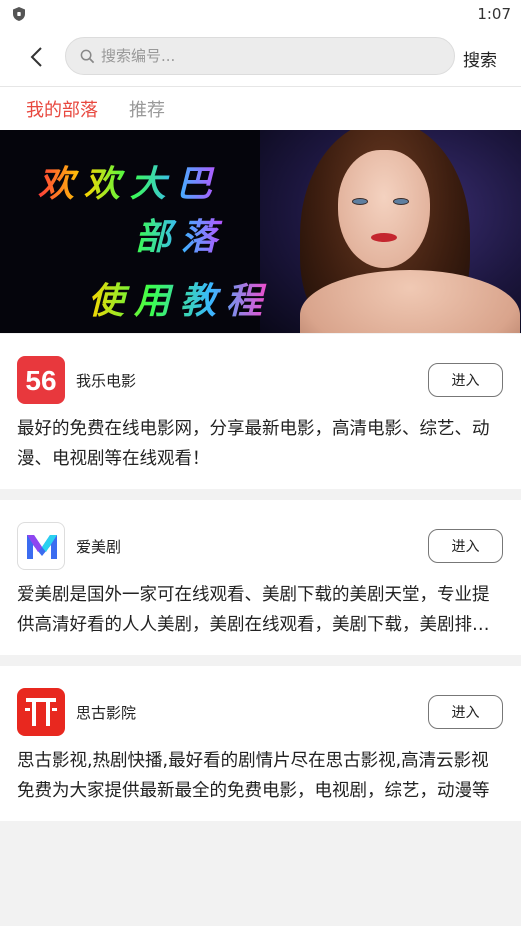  What do you see at coordinates (180, 298) in the screenshot?
I see `banner-title-line-3: 使用教程` at bounding box center [180, 298].